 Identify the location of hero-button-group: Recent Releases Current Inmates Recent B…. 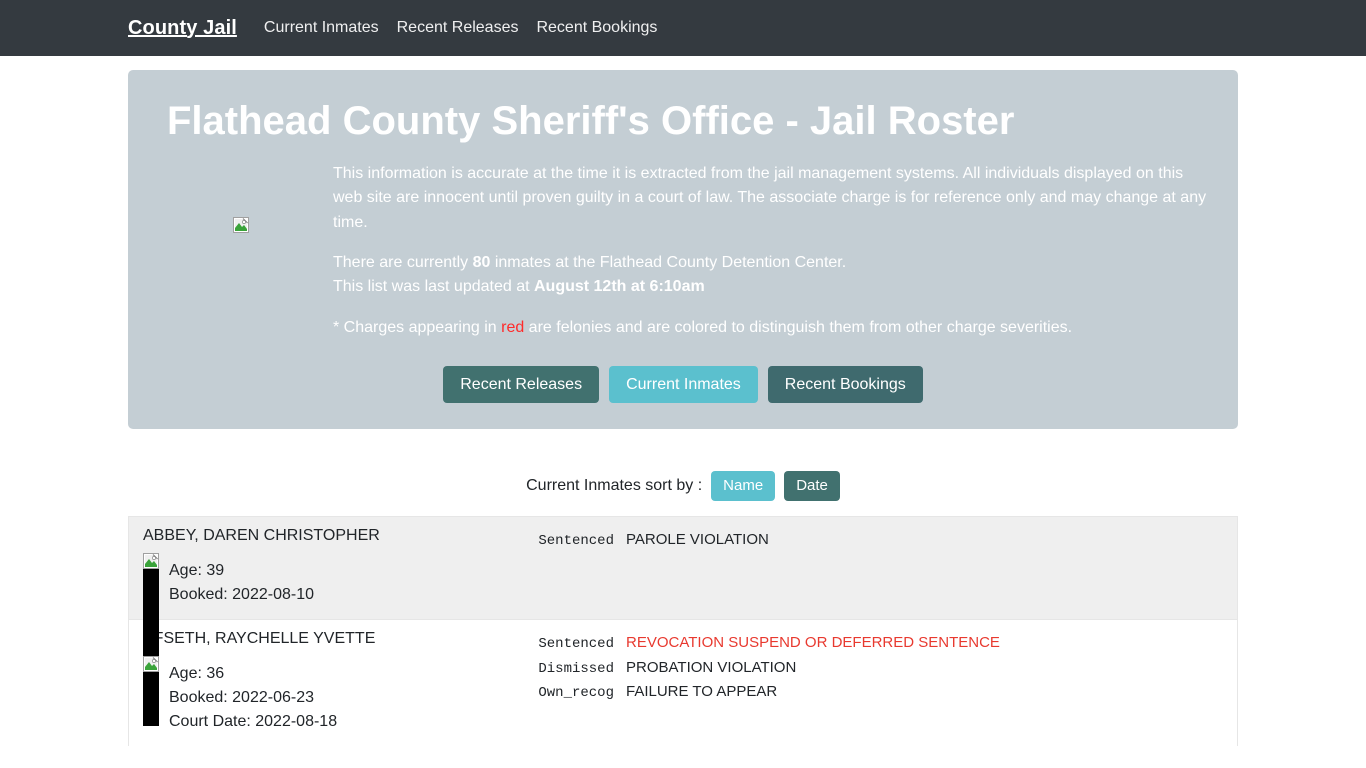
(683, 384).